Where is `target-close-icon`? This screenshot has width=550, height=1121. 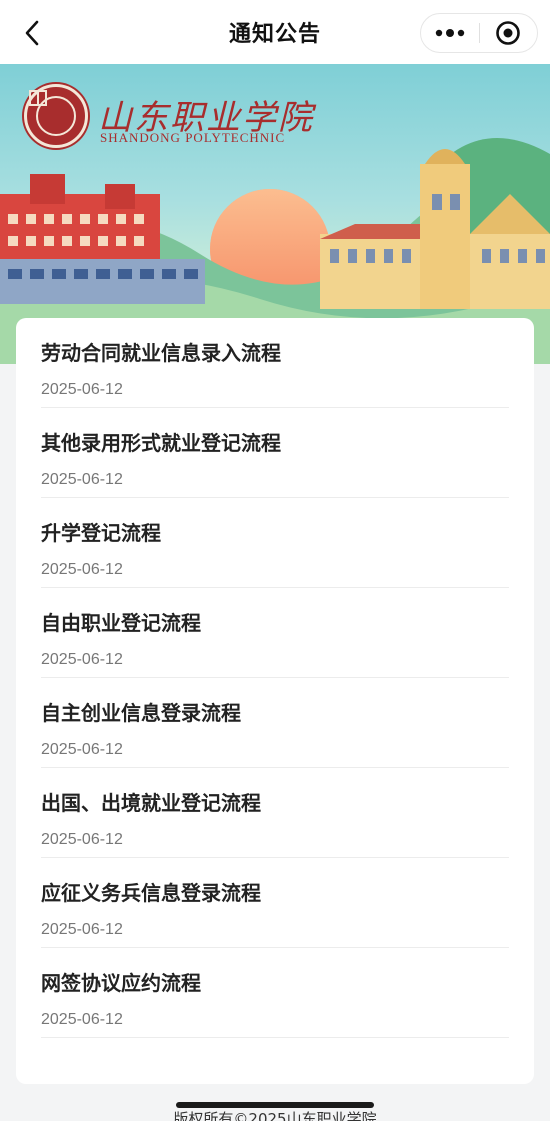 target-close-icon is located at coordinates (508, 33).